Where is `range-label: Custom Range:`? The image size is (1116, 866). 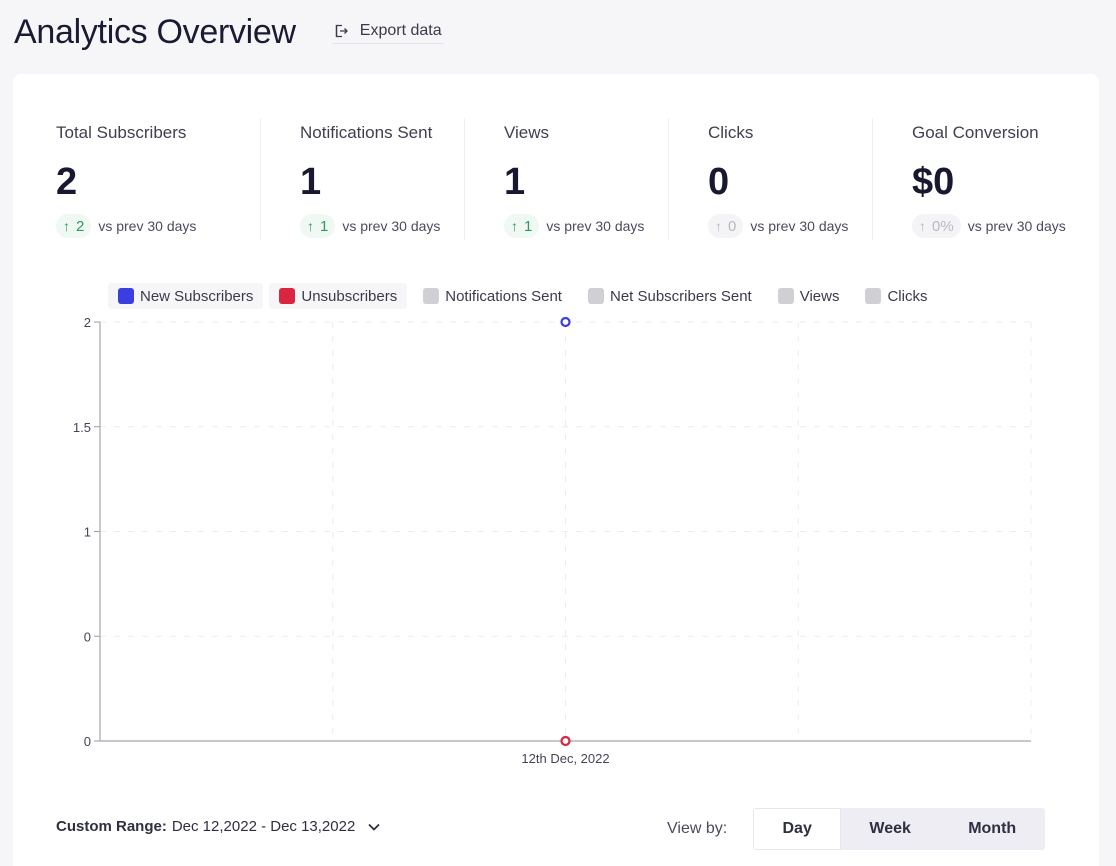 range-label: Custom Range: is located at coordinates (111, 826).